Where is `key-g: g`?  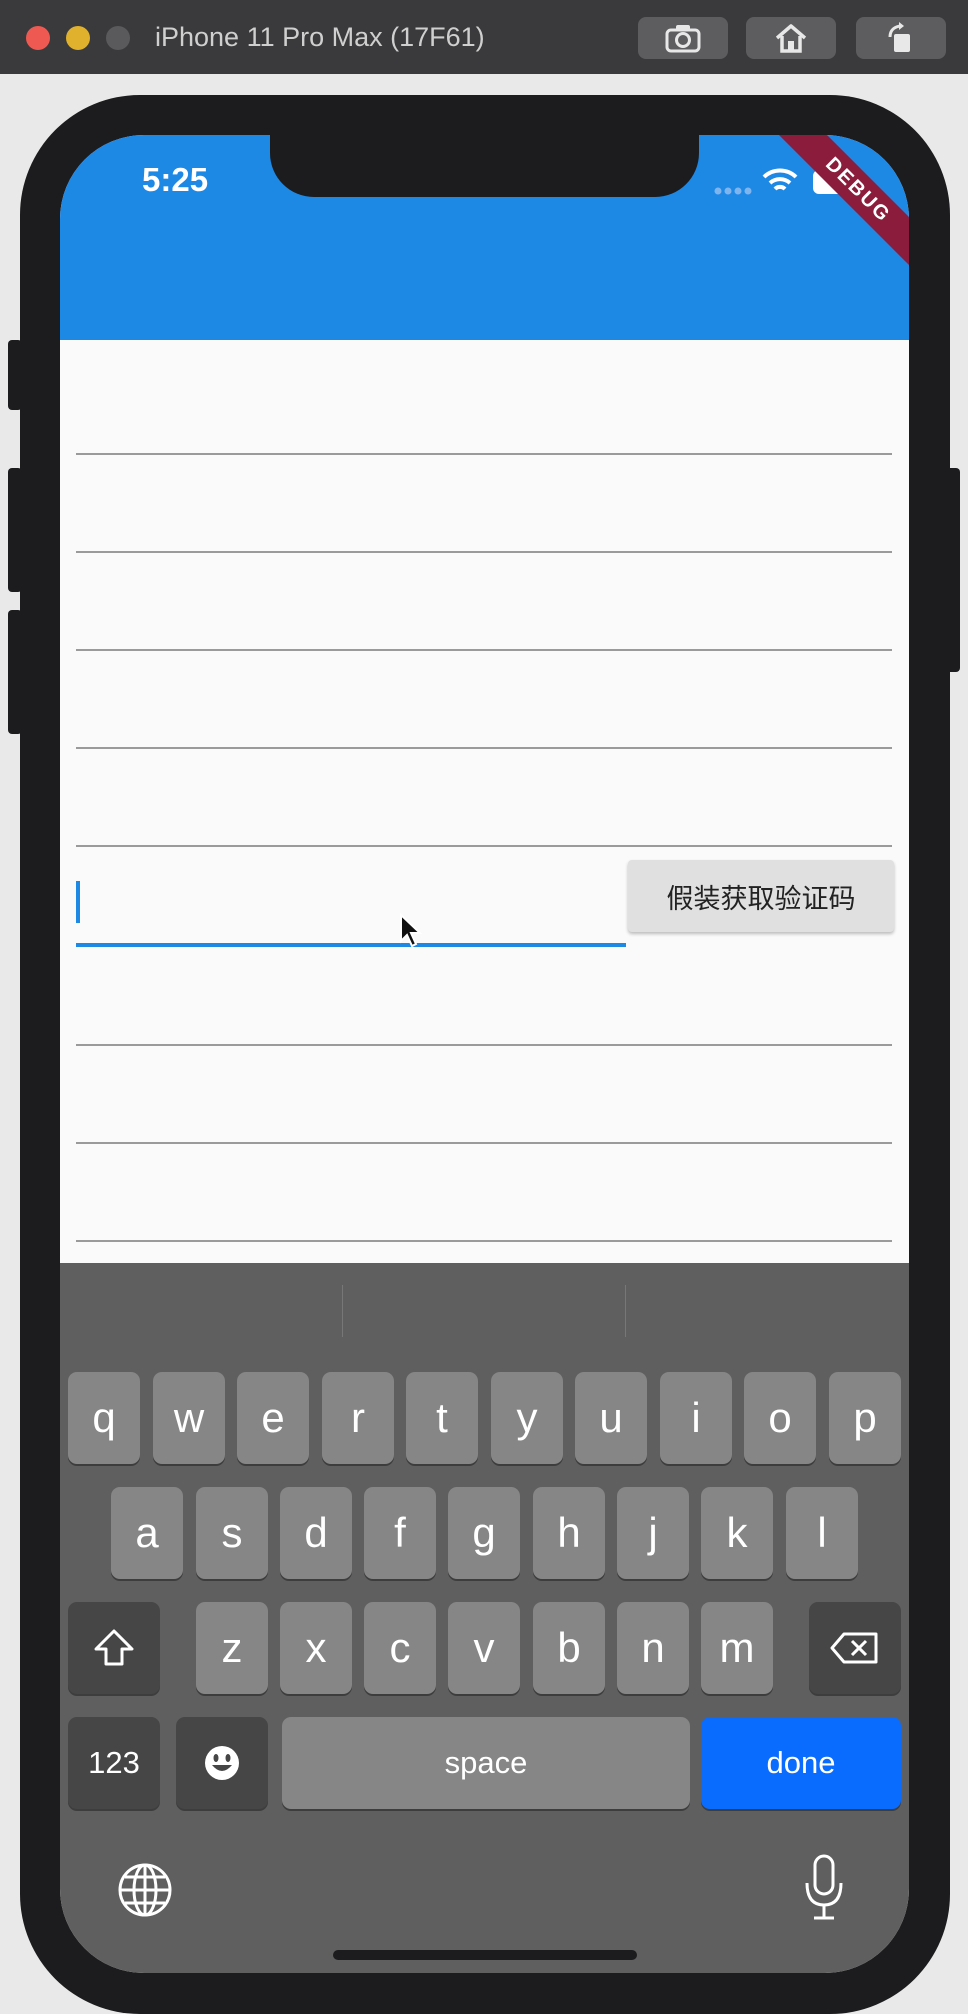 key-g: g is located at coordinates (484, 1533).